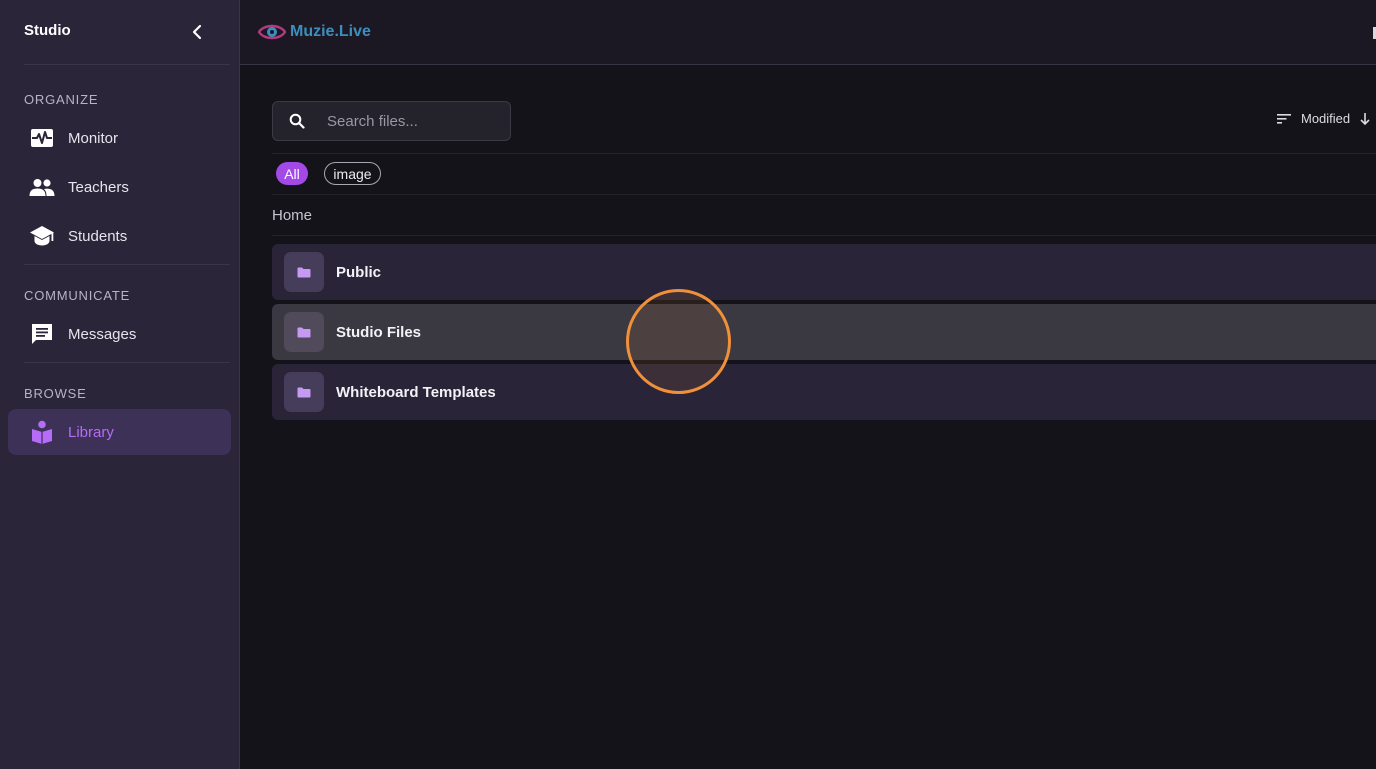 Image resolution: width=1376 pixels, height=769 pixels. I want to click on sort-control: Modified, so click(1323, 118).